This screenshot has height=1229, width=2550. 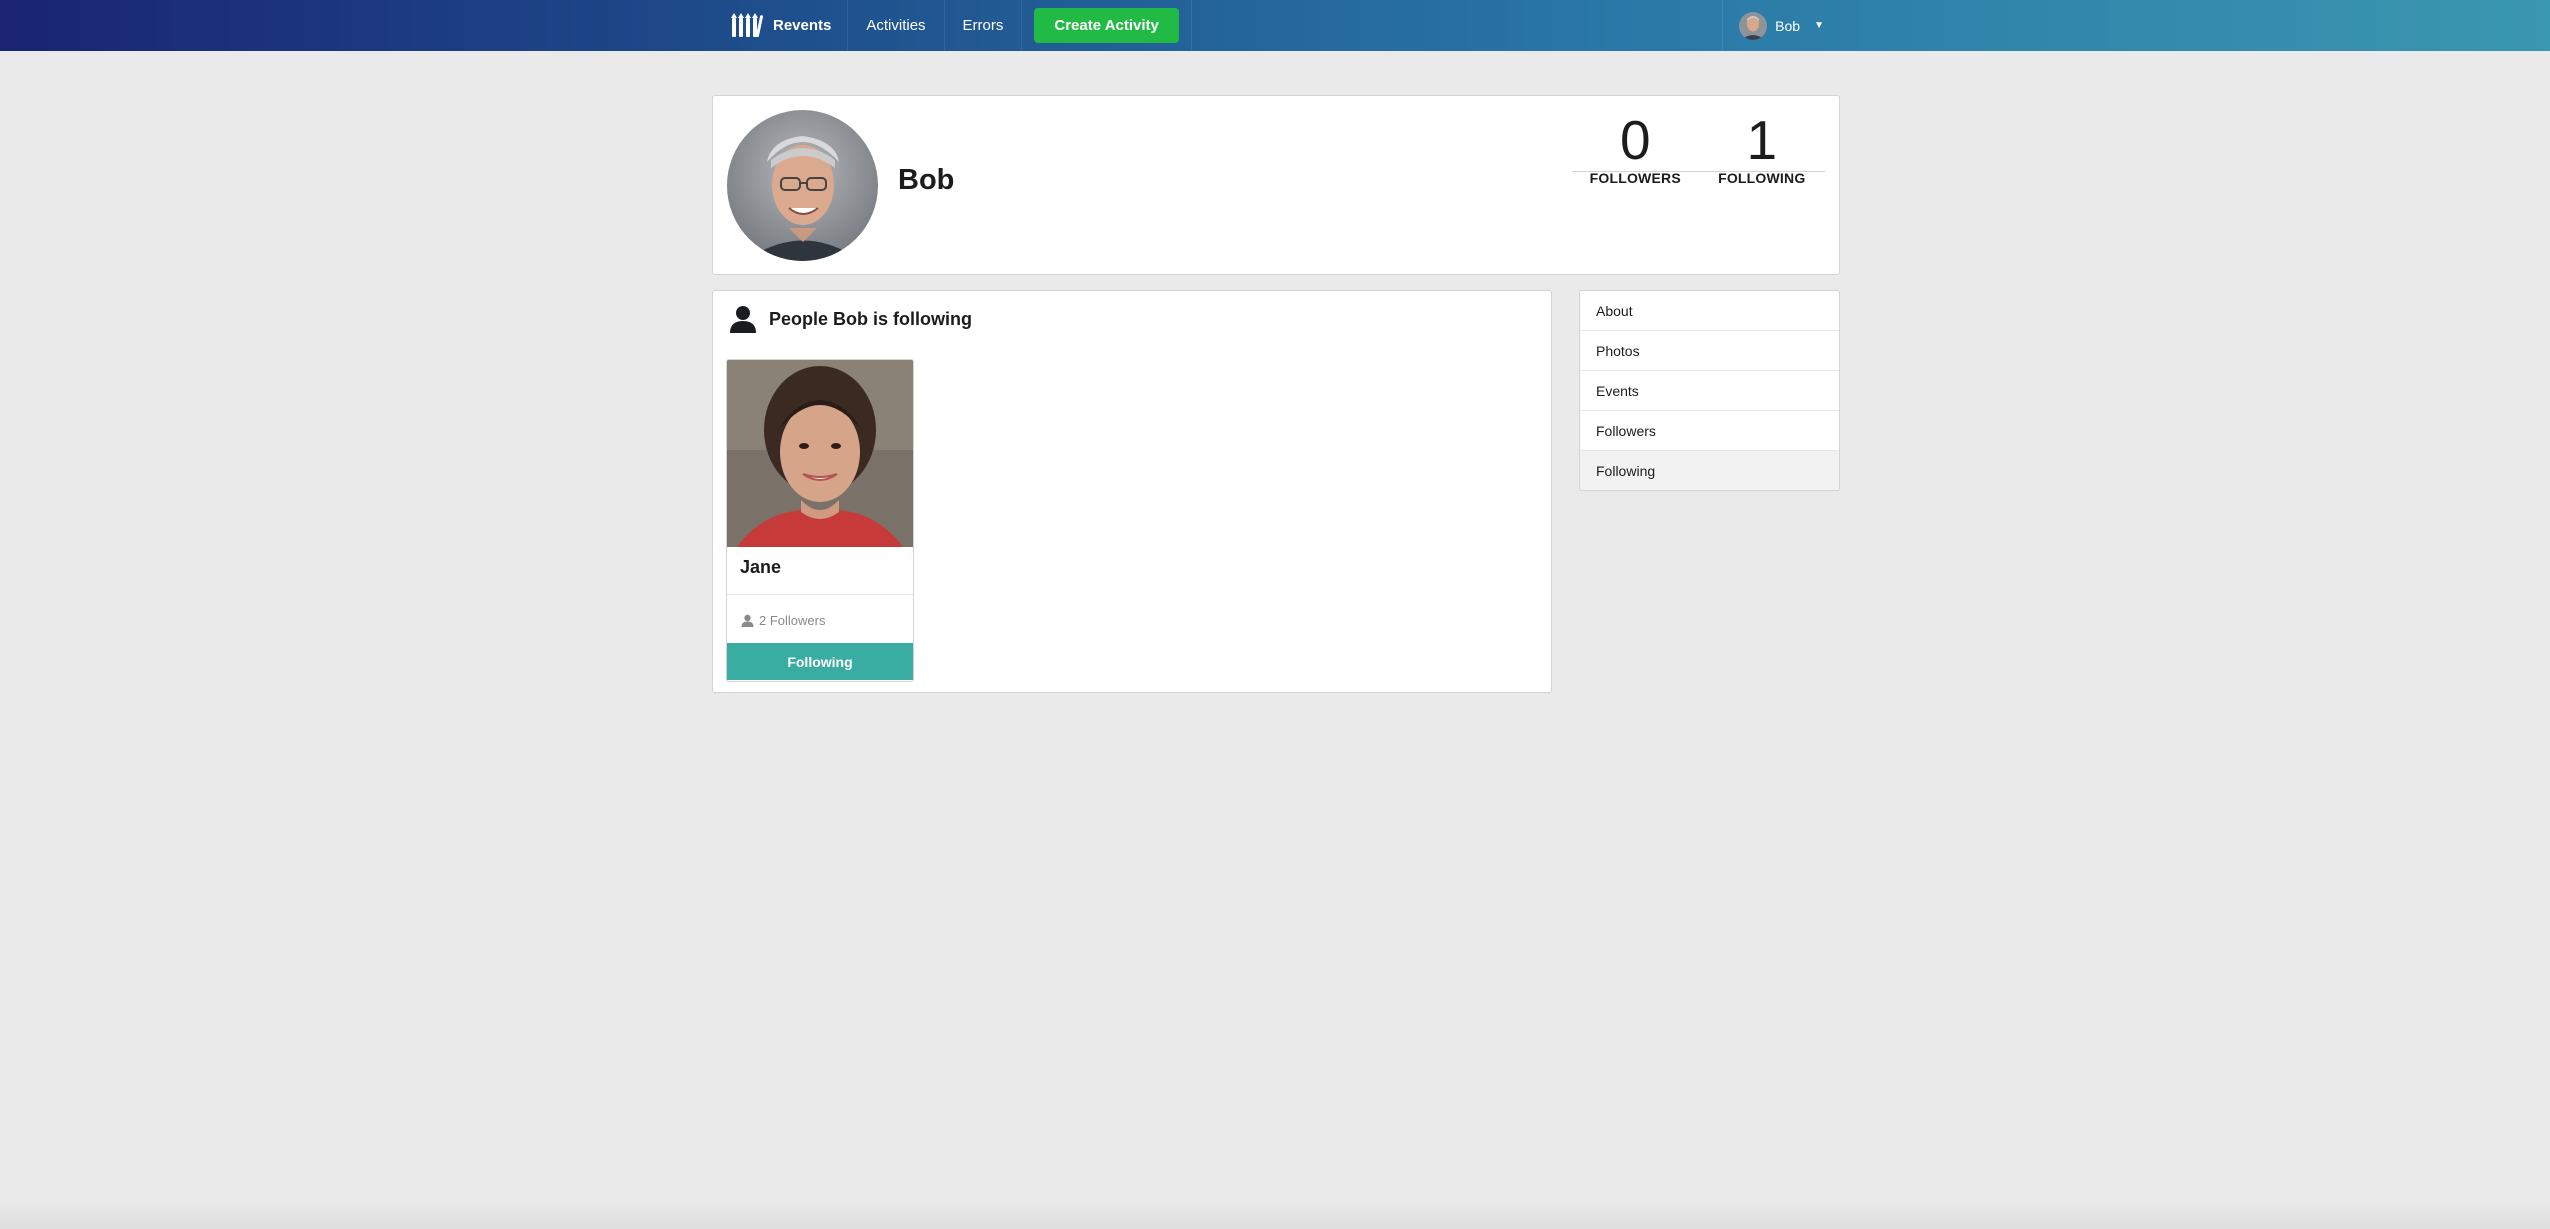 I want to click on panel-header: People Bob is following, so click(x=850, y=319).